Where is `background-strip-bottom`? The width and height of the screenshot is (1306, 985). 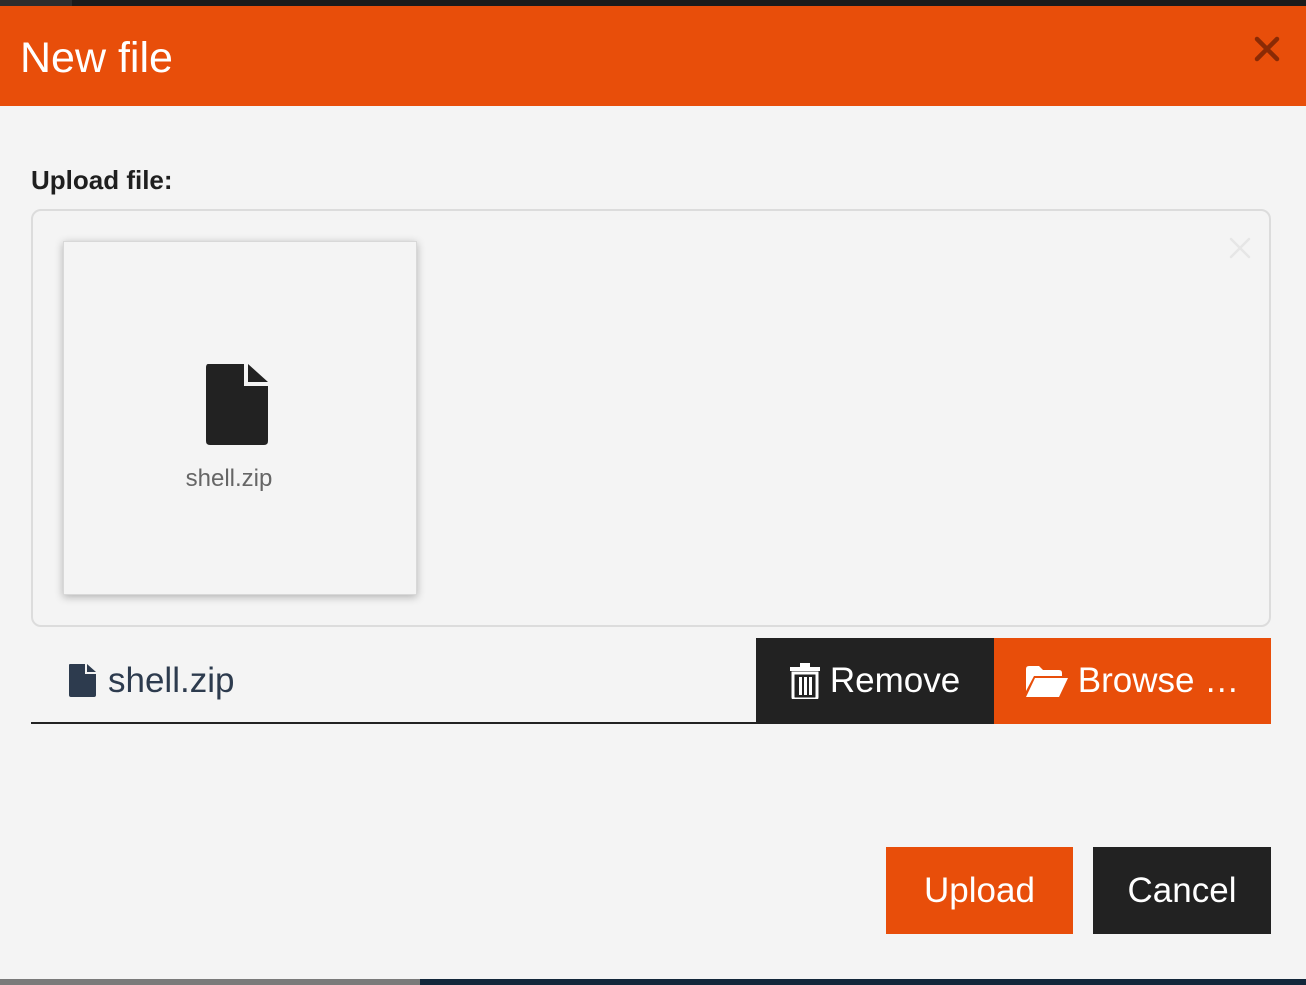 background-strip-bottom is located at coordinates (653, 982).